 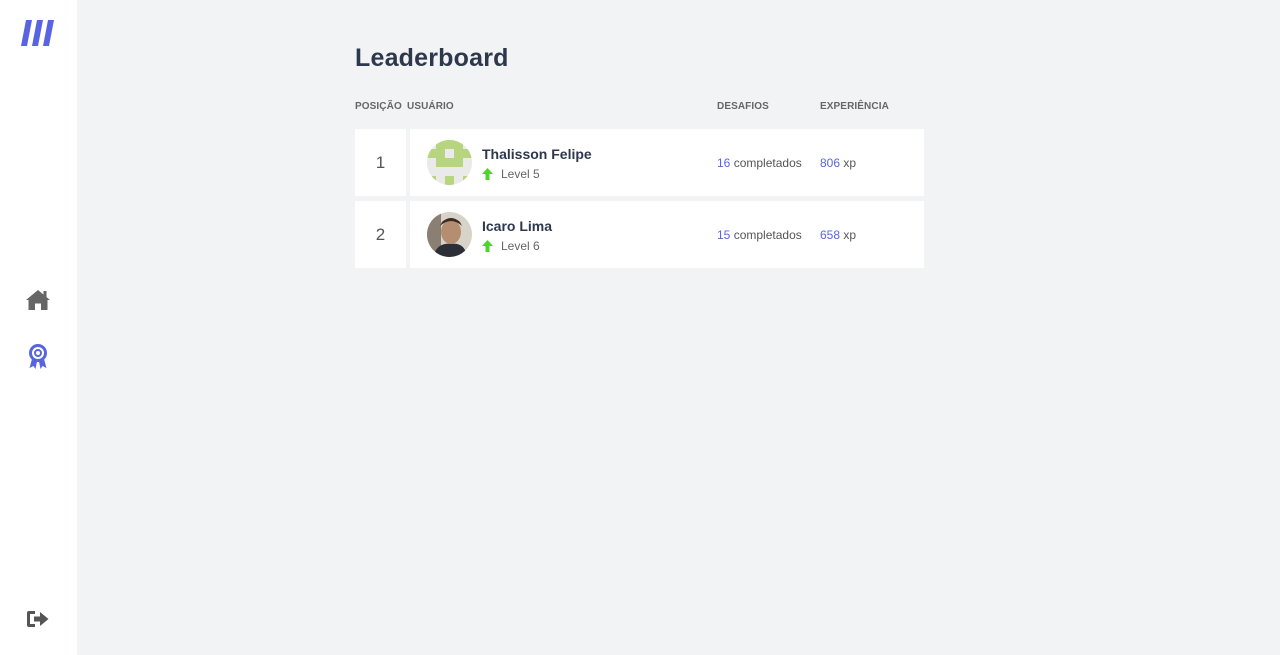 I want to click on user-cell: Icaro Lima Level 6 15 completados 658 xp, so click(x=667, y=234).